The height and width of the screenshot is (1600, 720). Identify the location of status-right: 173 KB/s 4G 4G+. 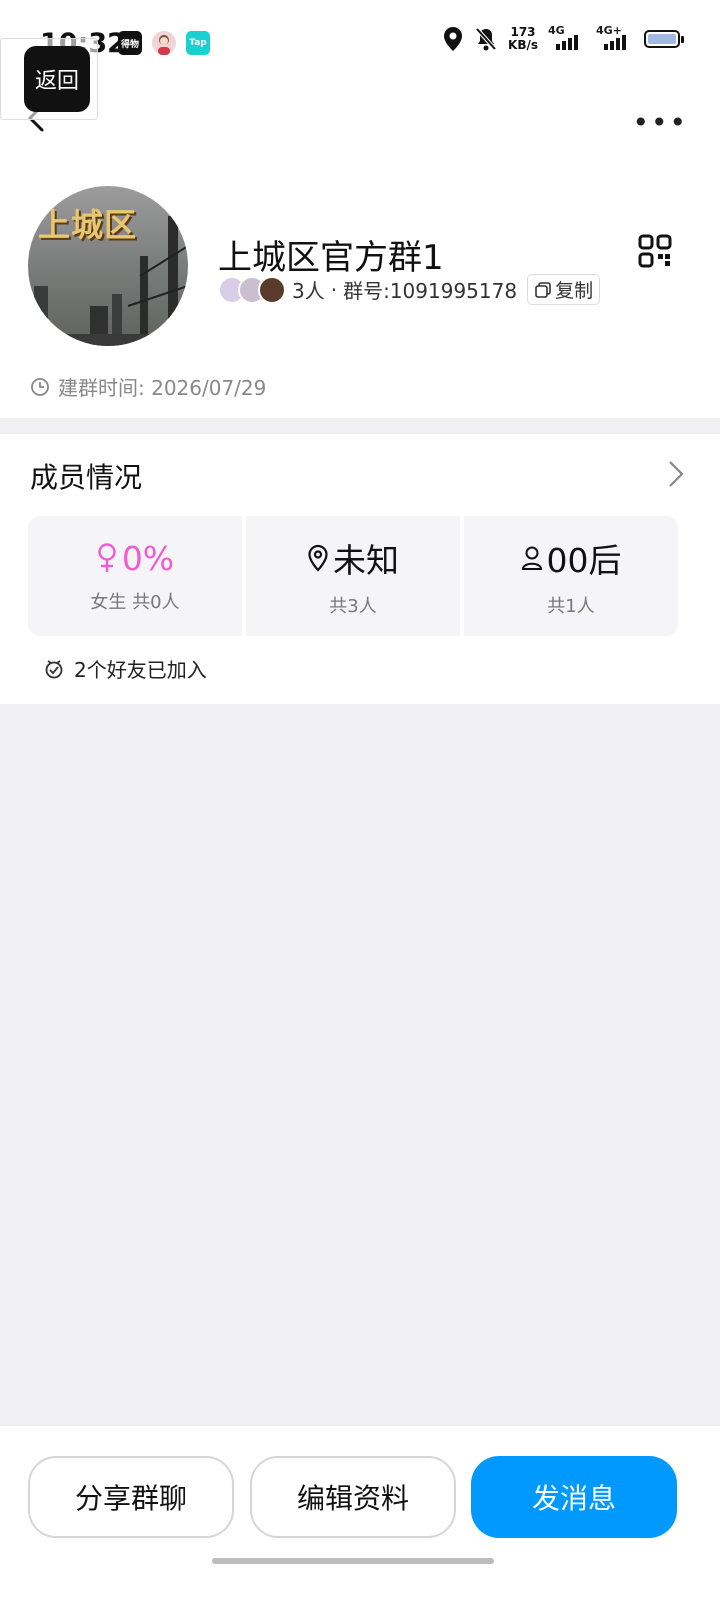
(563, 38).